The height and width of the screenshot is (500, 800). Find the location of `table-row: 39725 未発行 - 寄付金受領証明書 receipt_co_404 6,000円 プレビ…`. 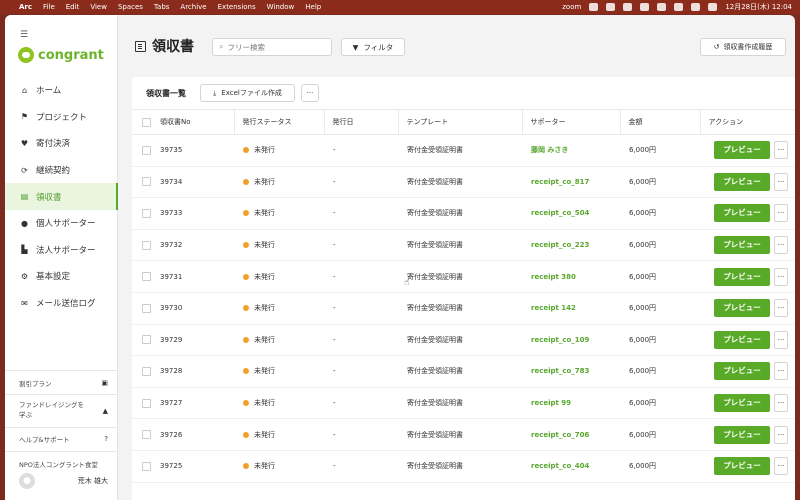

table-row: 39725 未発行 - 寄付金受領証明書 receipt_co_404 6,000円 プレビ… is located at coordinates (463, 466).